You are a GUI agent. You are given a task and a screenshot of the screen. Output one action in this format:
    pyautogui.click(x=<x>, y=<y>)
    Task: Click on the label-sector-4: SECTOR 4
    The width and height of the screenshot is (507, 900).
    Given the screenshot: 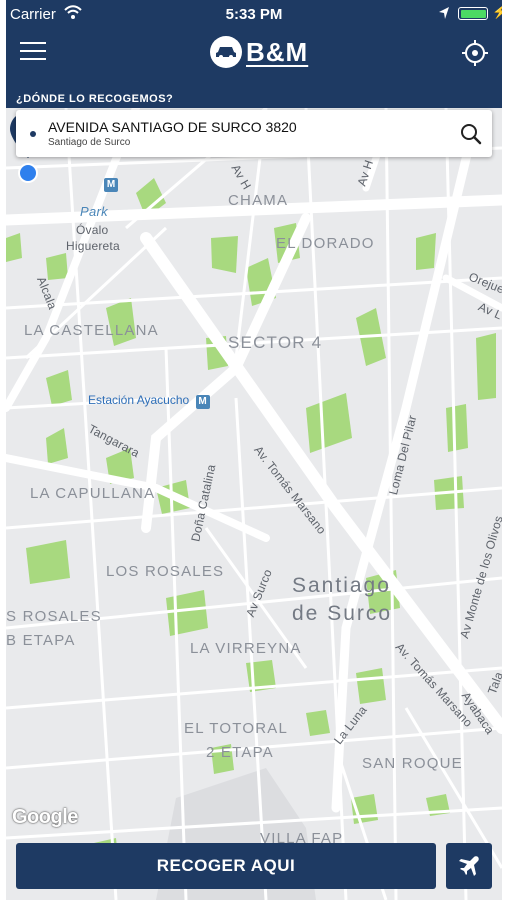 What is the action you would take?
    pyautogui.click(x=275, y=342)
    